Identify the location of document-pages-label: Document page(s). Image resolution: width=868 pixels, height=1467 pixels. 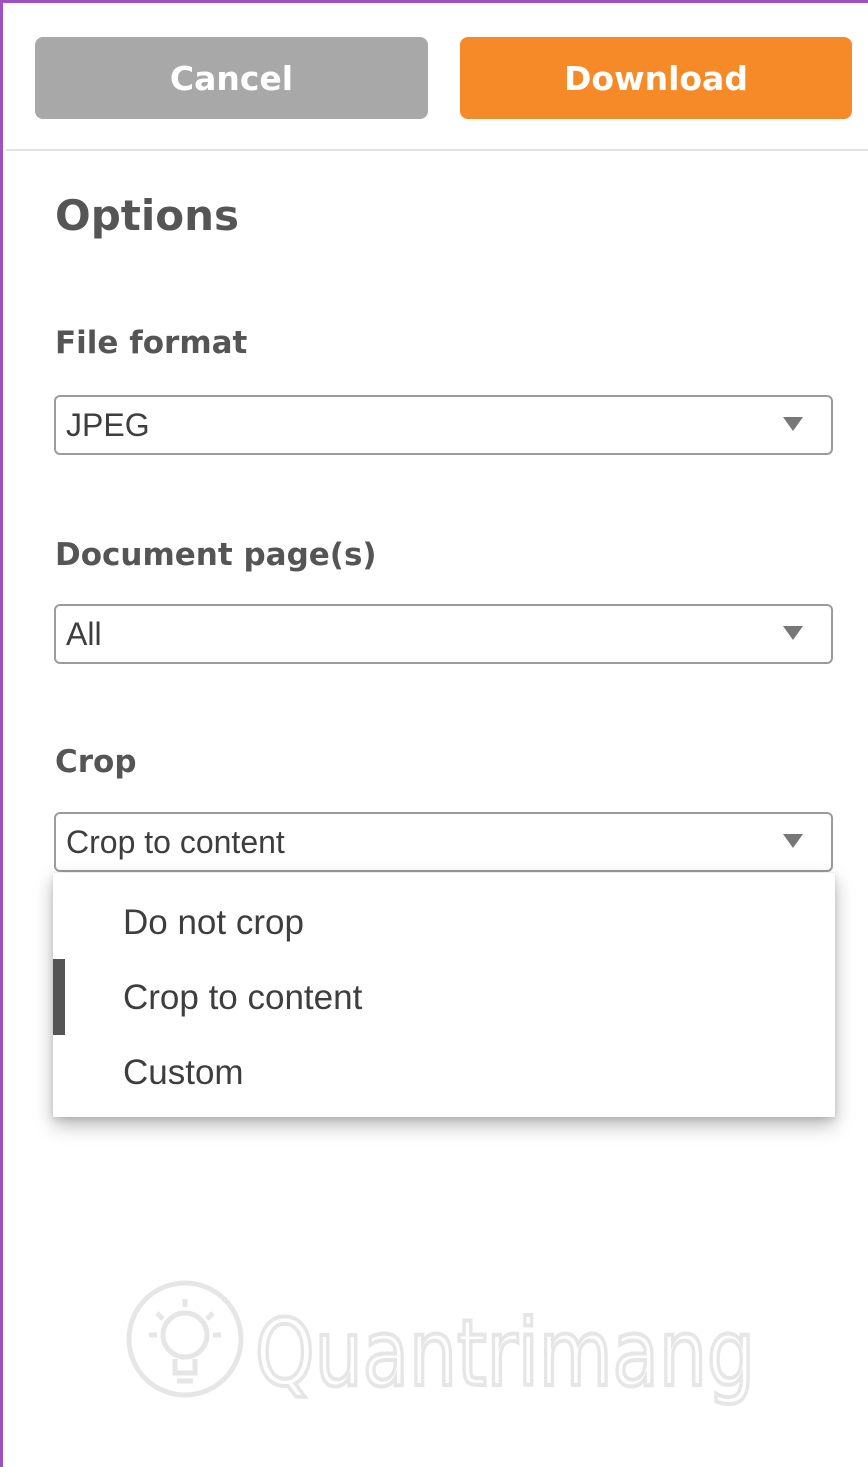
(216, 555).